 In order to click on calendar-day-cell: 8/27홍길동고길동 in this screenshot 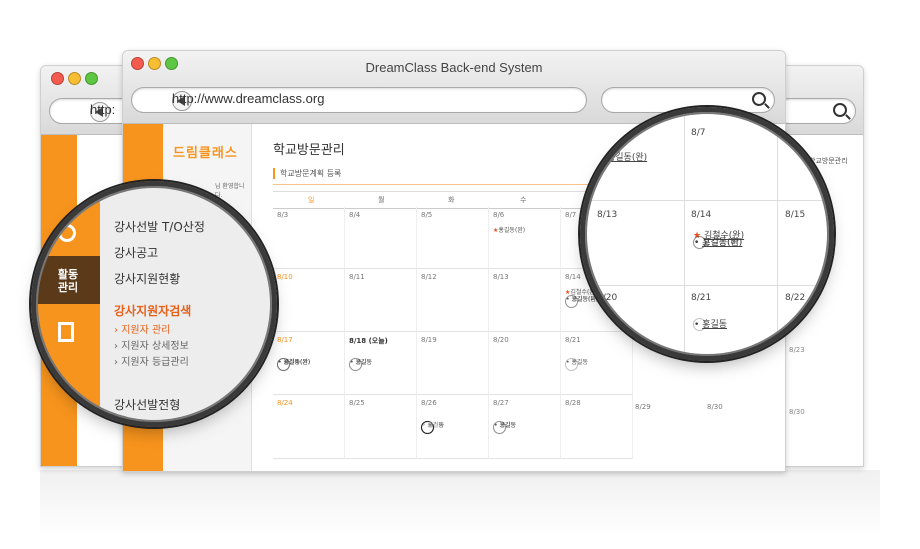, I will do `click(525, 427)`.